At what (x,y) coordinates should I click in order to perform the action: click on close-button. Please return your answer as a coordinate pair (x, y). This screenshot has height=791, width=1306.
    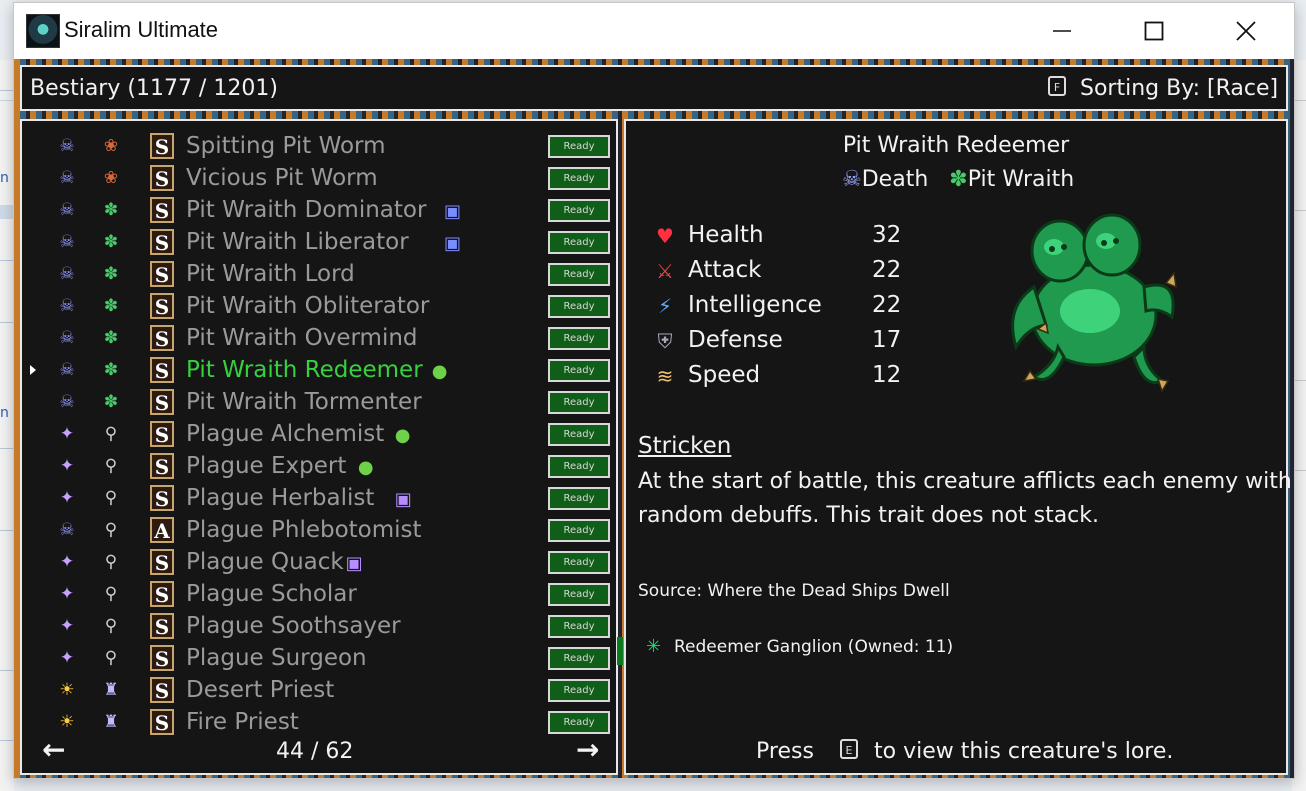
    Looking at the image, I should click on (1246, 31).